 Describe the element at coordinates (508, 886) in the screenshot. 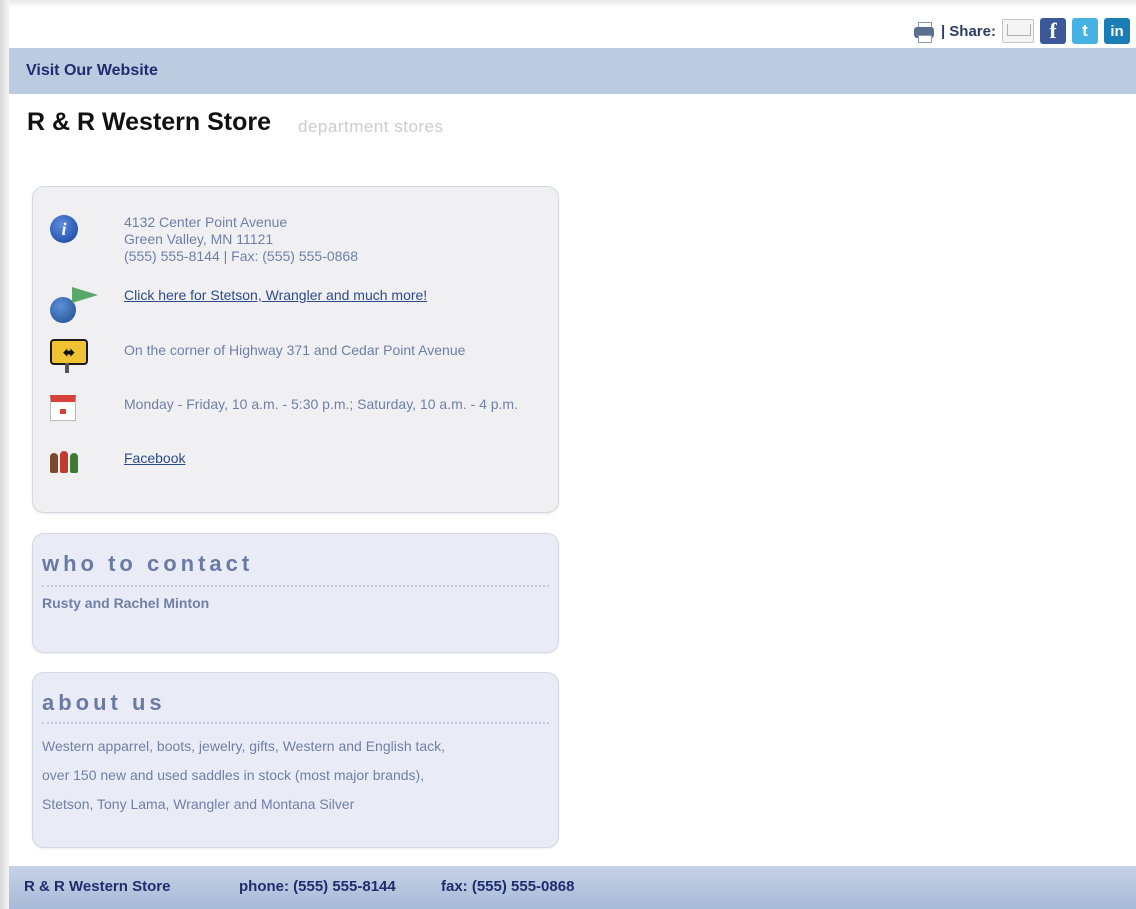

I see `footer-fax: fax: (555) 555-0868` at that location.